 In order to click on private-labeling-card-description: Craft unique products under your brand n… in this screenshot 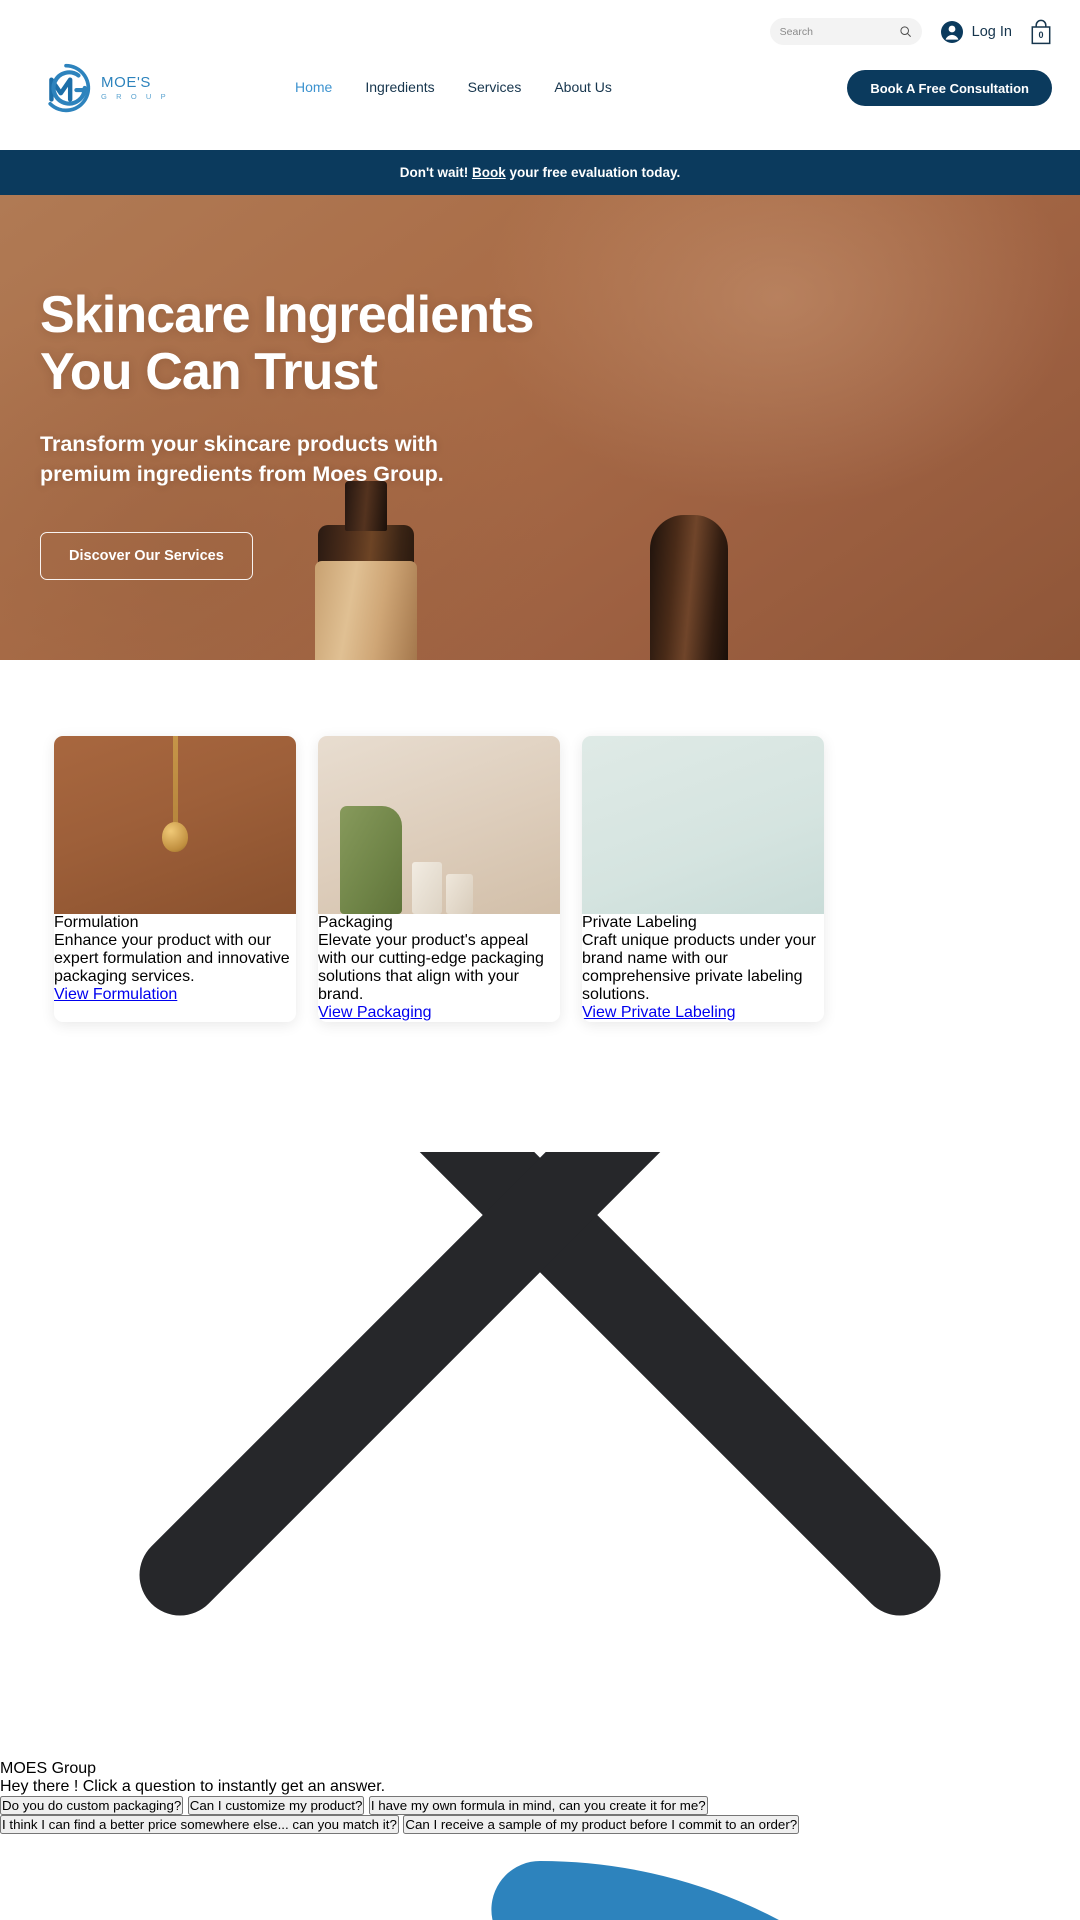, I will do `click(699, 967)`.